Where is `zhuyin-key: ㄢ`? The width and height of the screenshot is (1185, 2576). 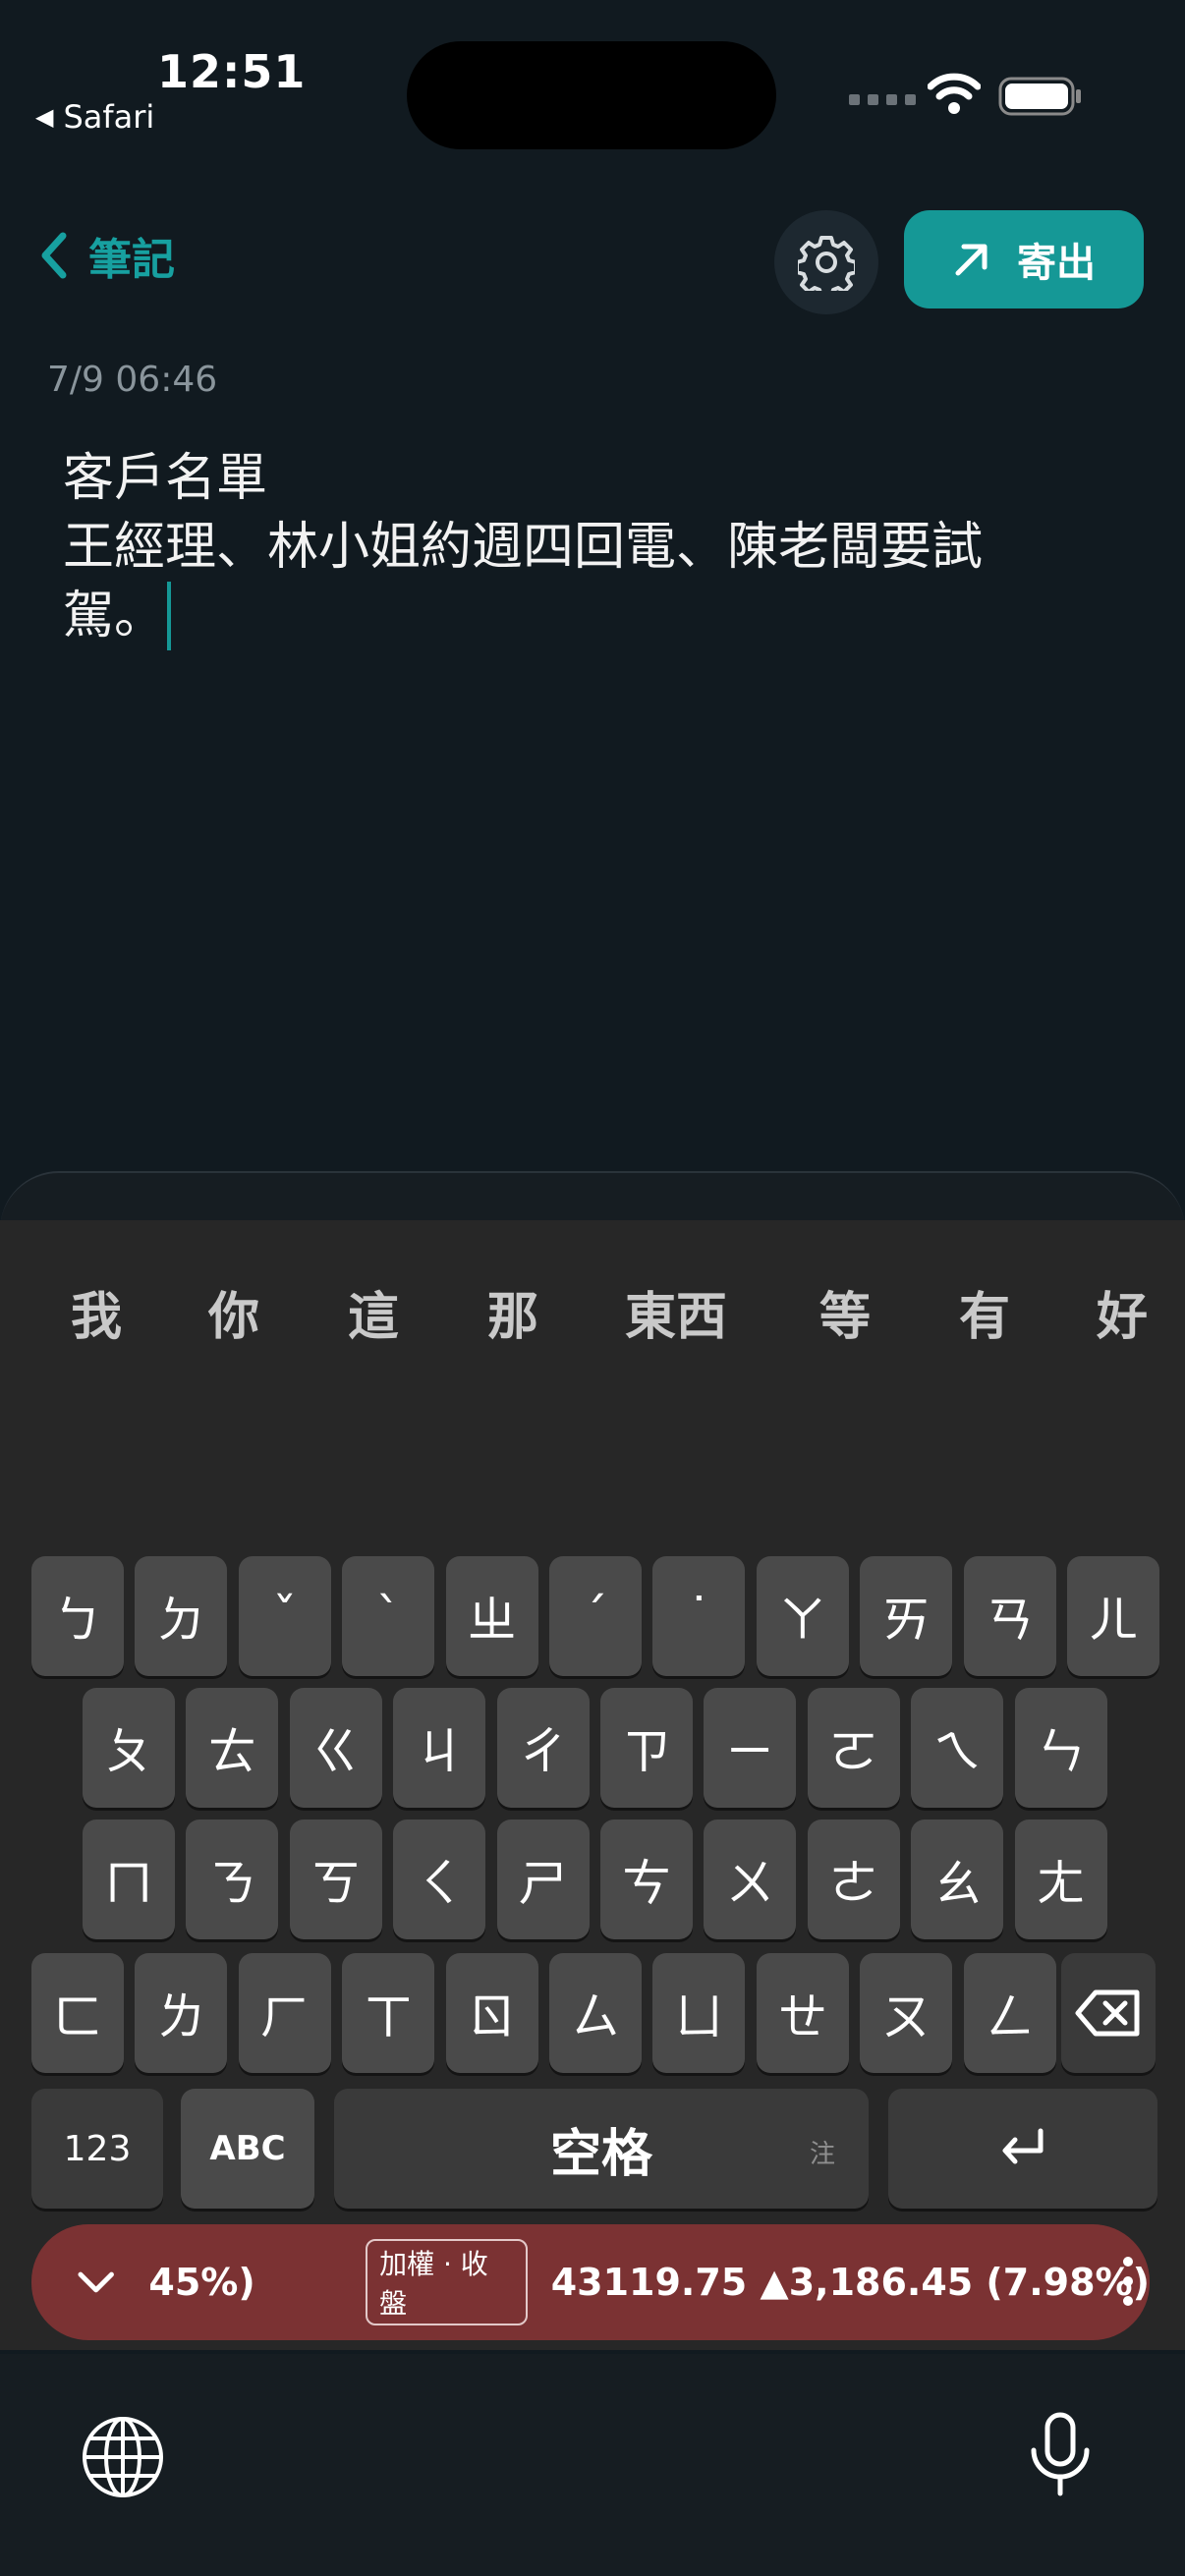
zhuyin-key: ㄢ is located at coordinates (1010, 1616).